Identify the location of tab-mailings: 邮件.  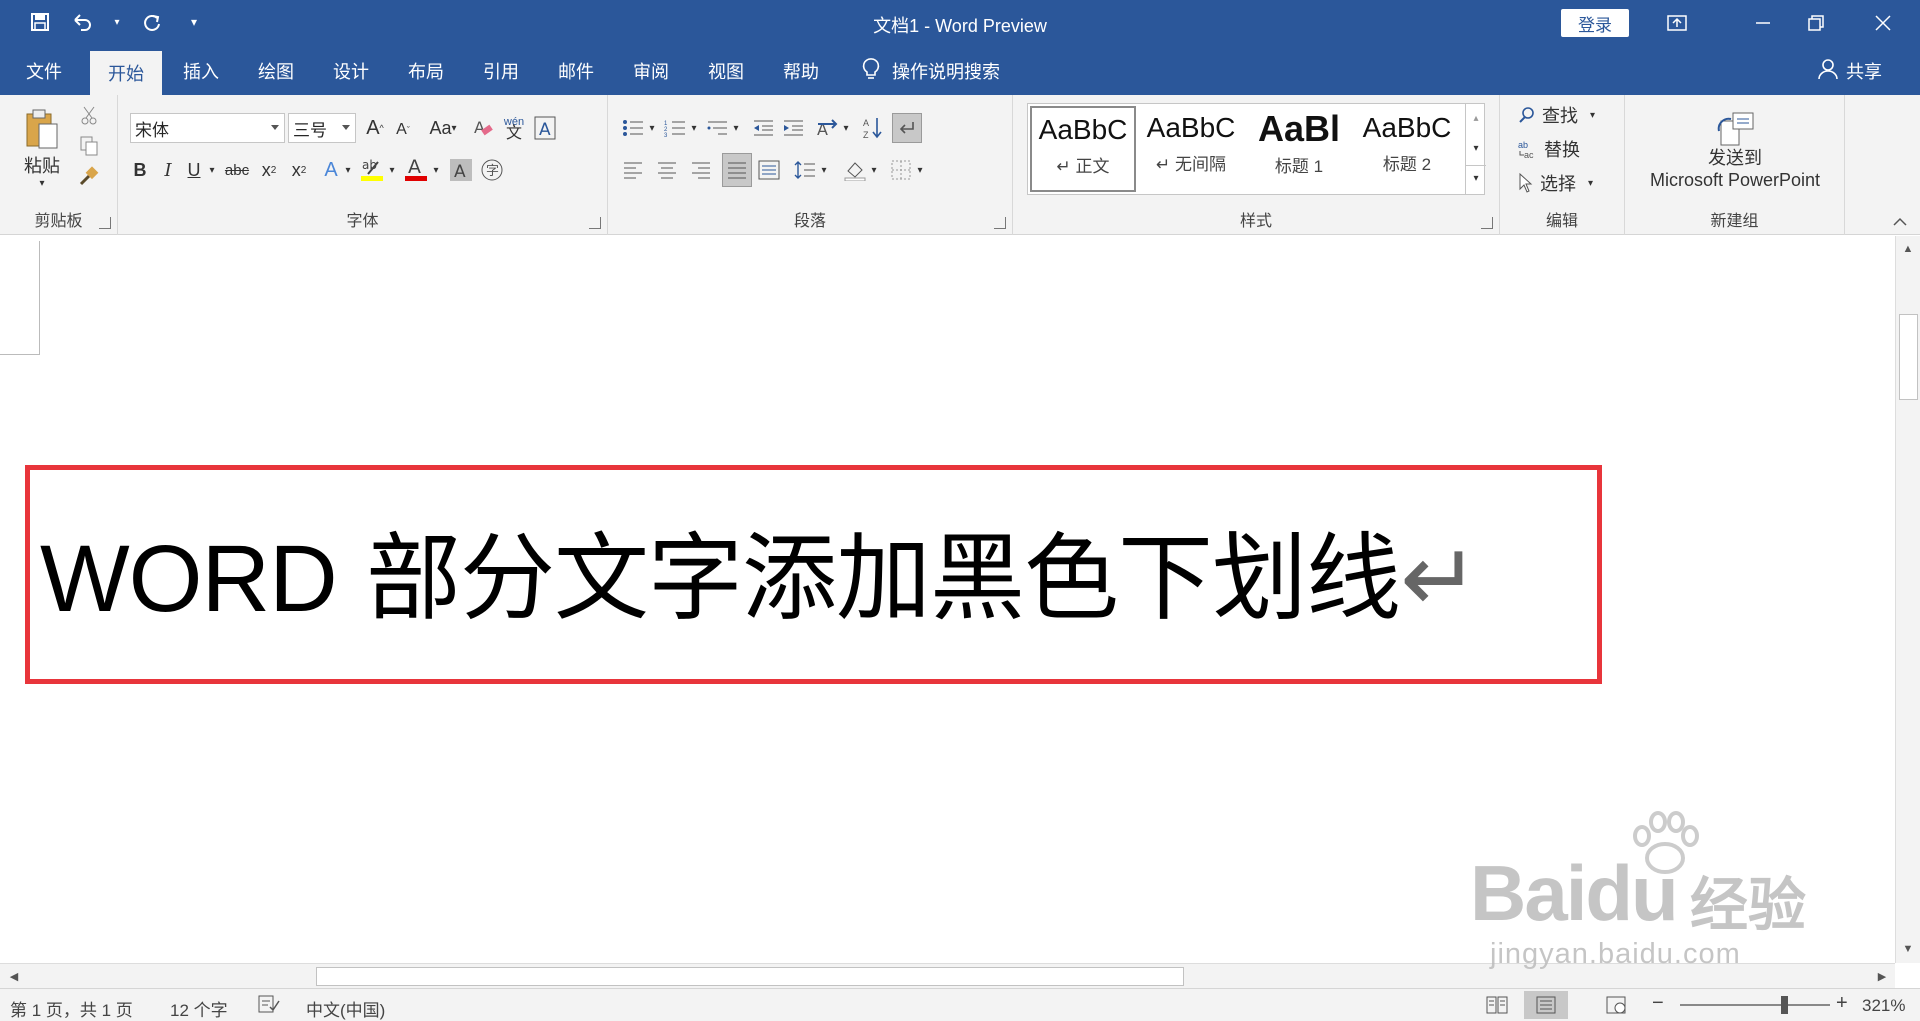
(576, 71).